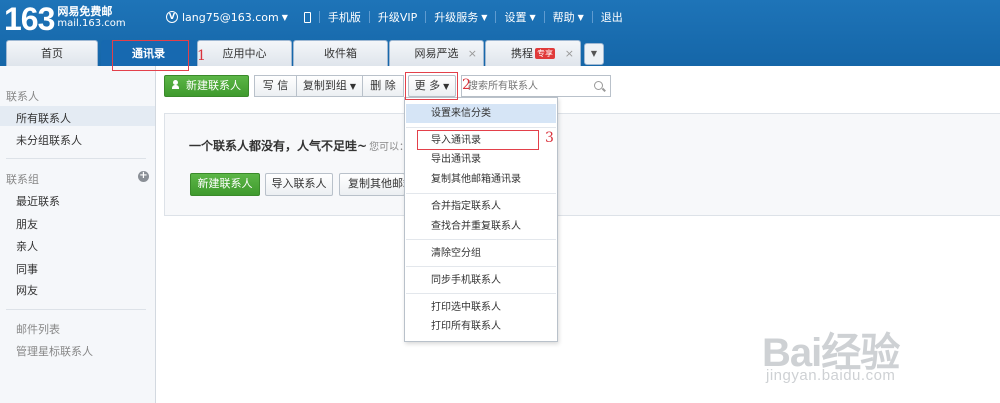 The height and width of the screenshot is (403, 1000). What do you see at coordinates (612, 17) in the screenshot?
I see `logout-link: 退出` at bounding box center [612, 17].